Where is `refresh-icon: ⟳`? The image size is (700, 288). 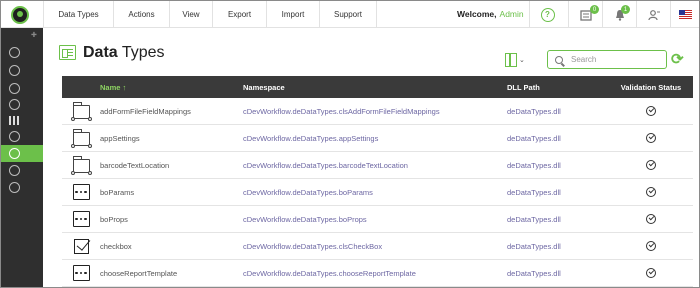
refresh-icon: ⟳ is located at coordinates (678, 59).